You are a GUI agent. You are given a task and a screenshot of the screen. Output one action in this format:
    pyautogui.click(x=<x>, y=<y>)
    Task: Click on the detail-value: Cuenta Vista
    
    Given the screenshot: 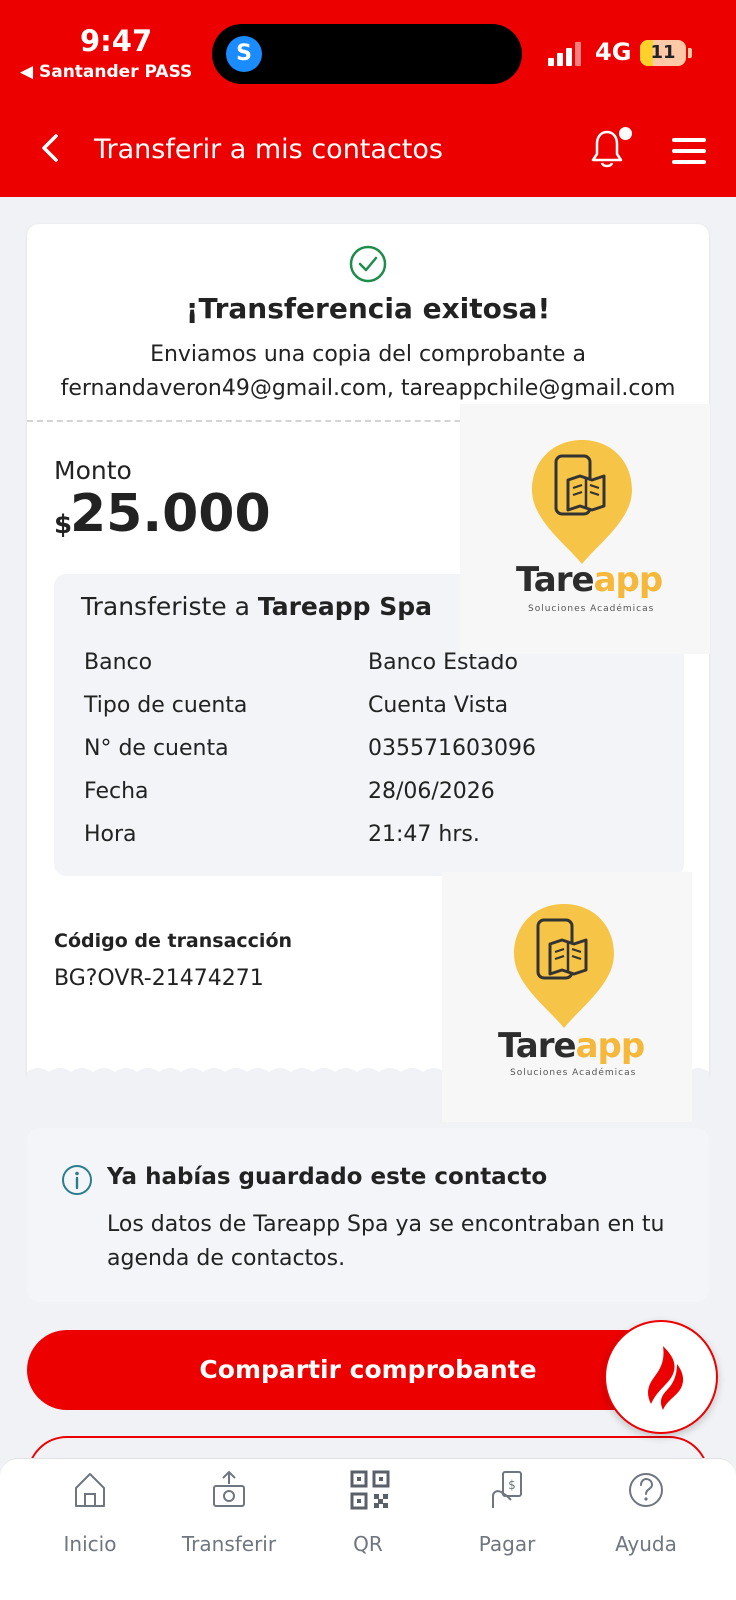 What is the action you would take?
    pyautogui.click(x=438, y=705)
    